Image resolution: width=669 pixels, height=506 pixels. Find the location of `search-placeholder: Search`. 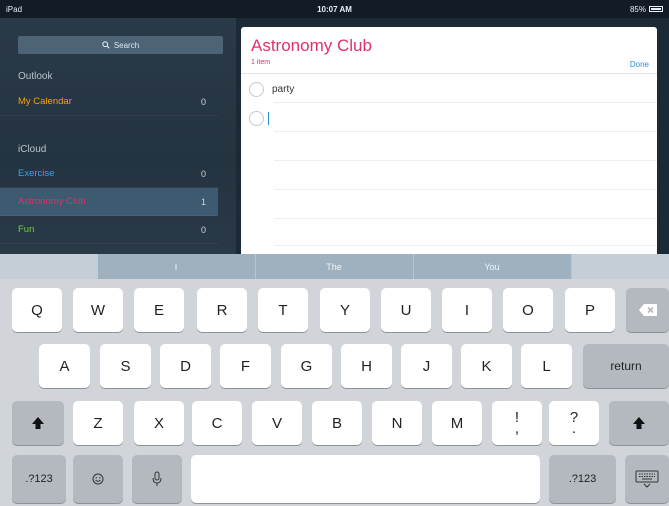

search-placeholder: Search is located at coordinates (126, 45).